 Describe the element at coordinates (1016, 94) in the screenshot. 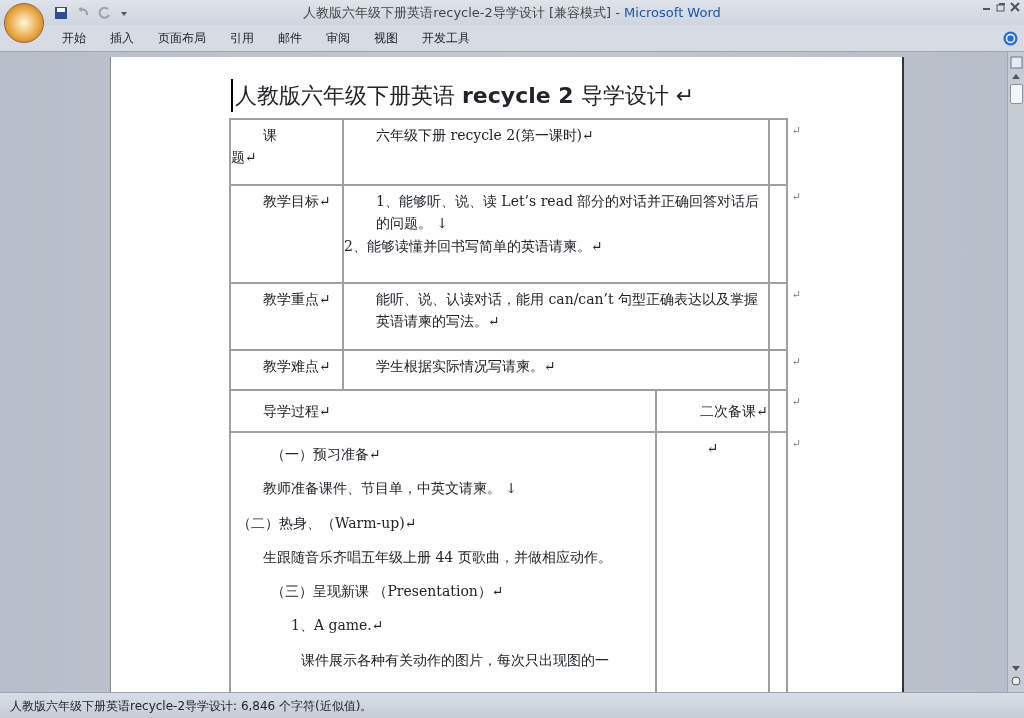

I see `scroll-thumb` at that location.